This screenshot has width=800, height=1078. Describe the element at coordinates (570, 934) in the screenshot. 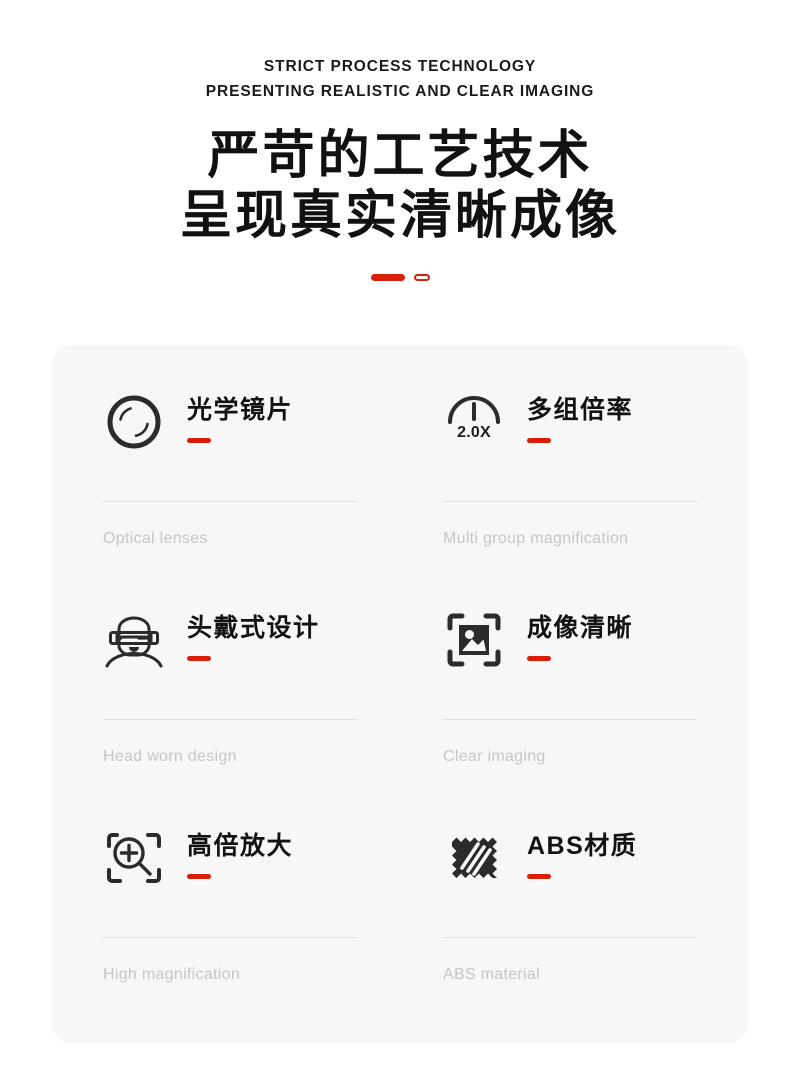

I see `feature-item-abs-material: ABS材质 ABS material` at that location.